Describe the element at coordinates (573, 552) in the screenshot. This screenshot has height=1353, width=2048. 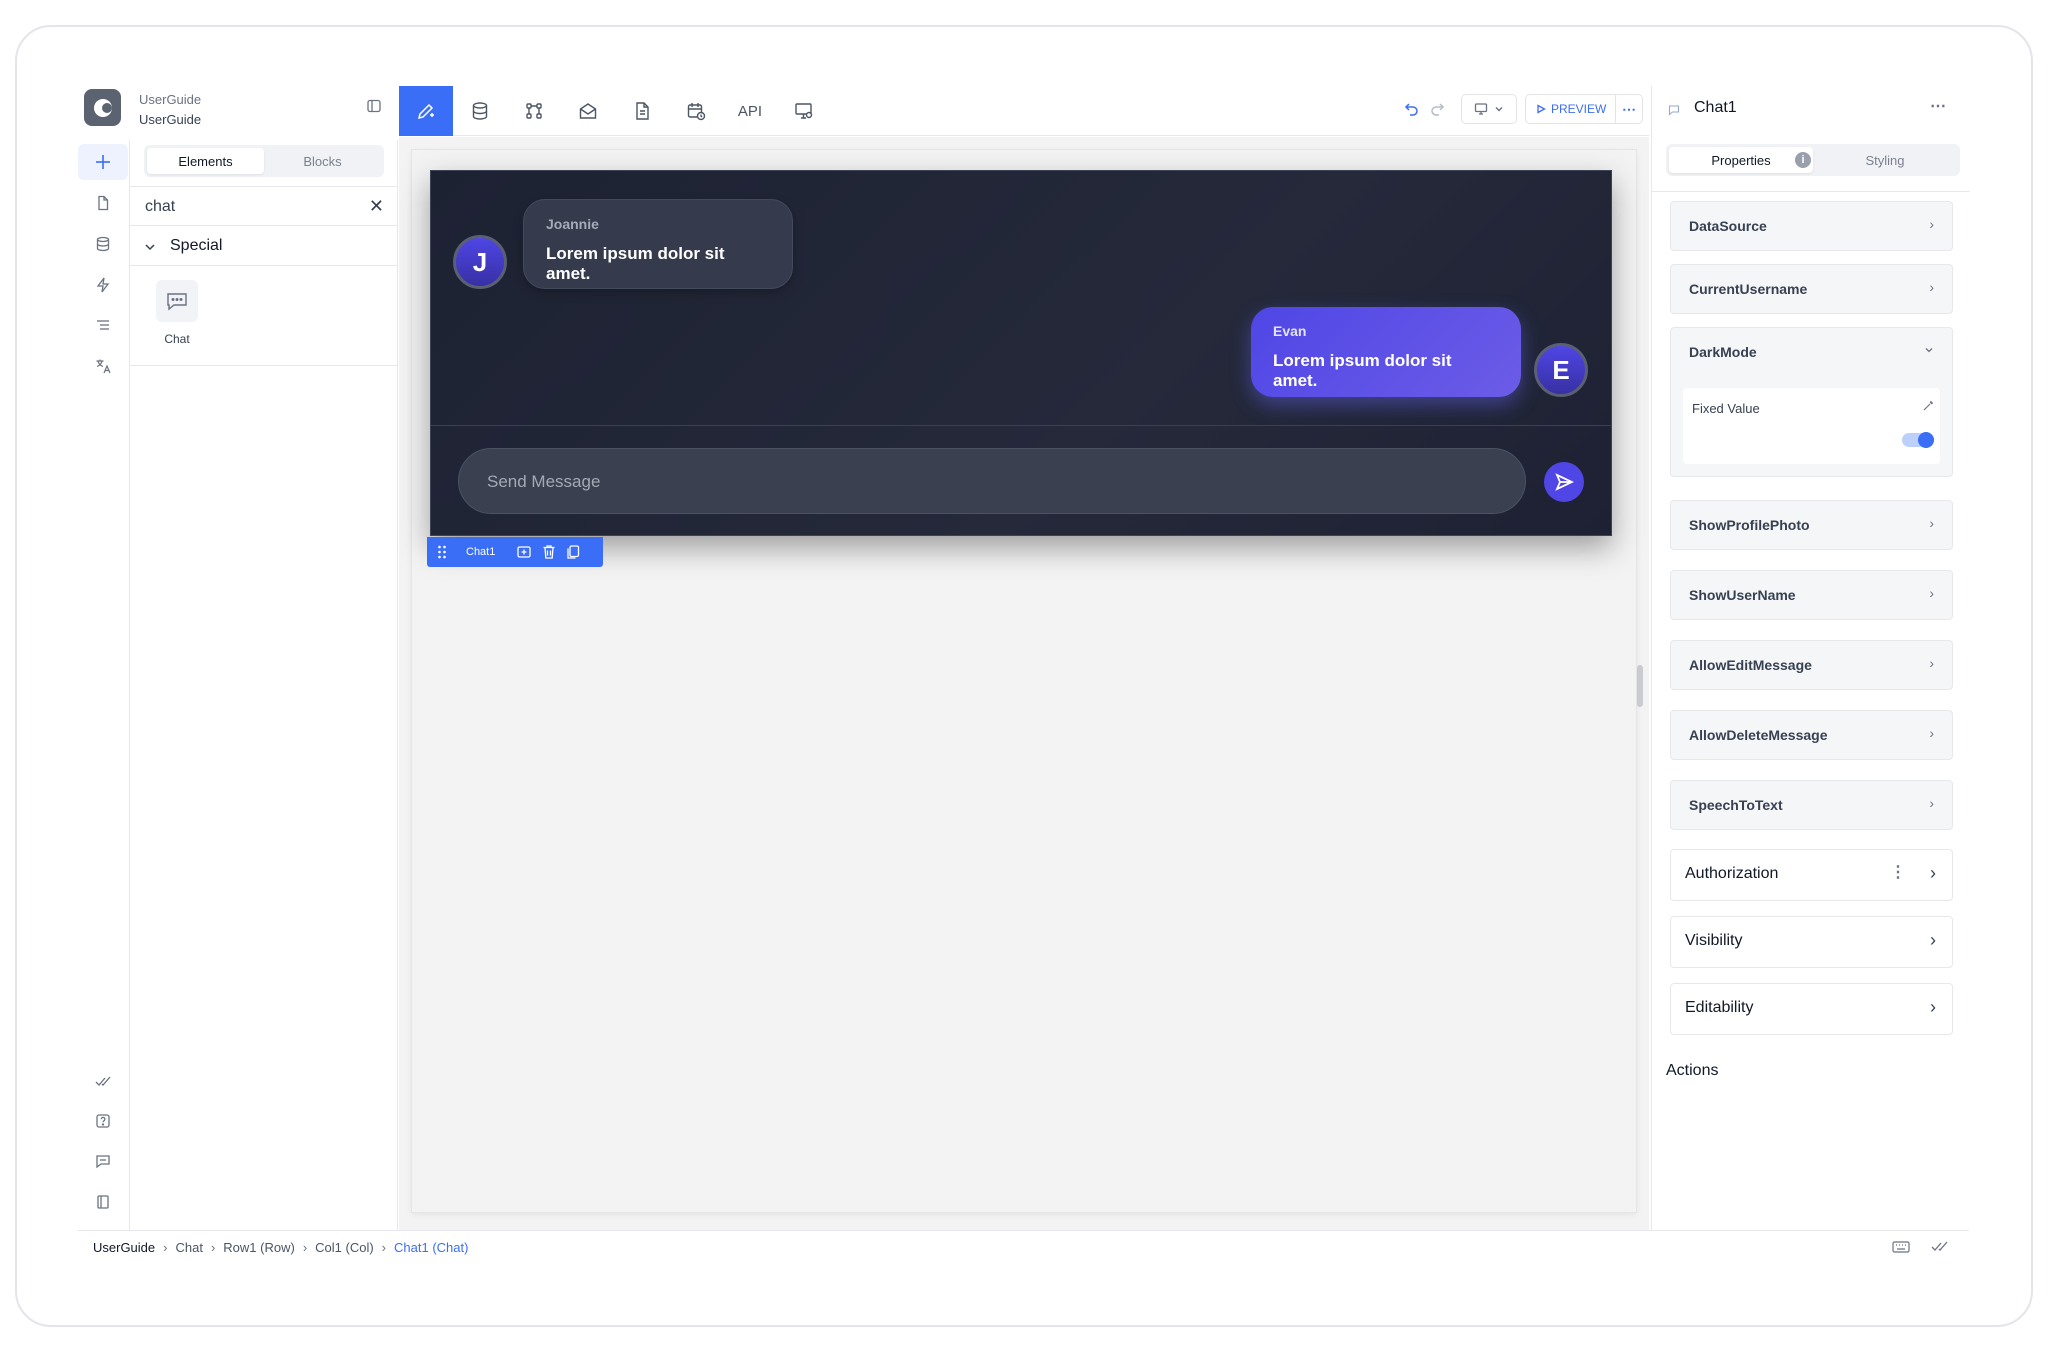
I see `duplicate-icon` at that location.